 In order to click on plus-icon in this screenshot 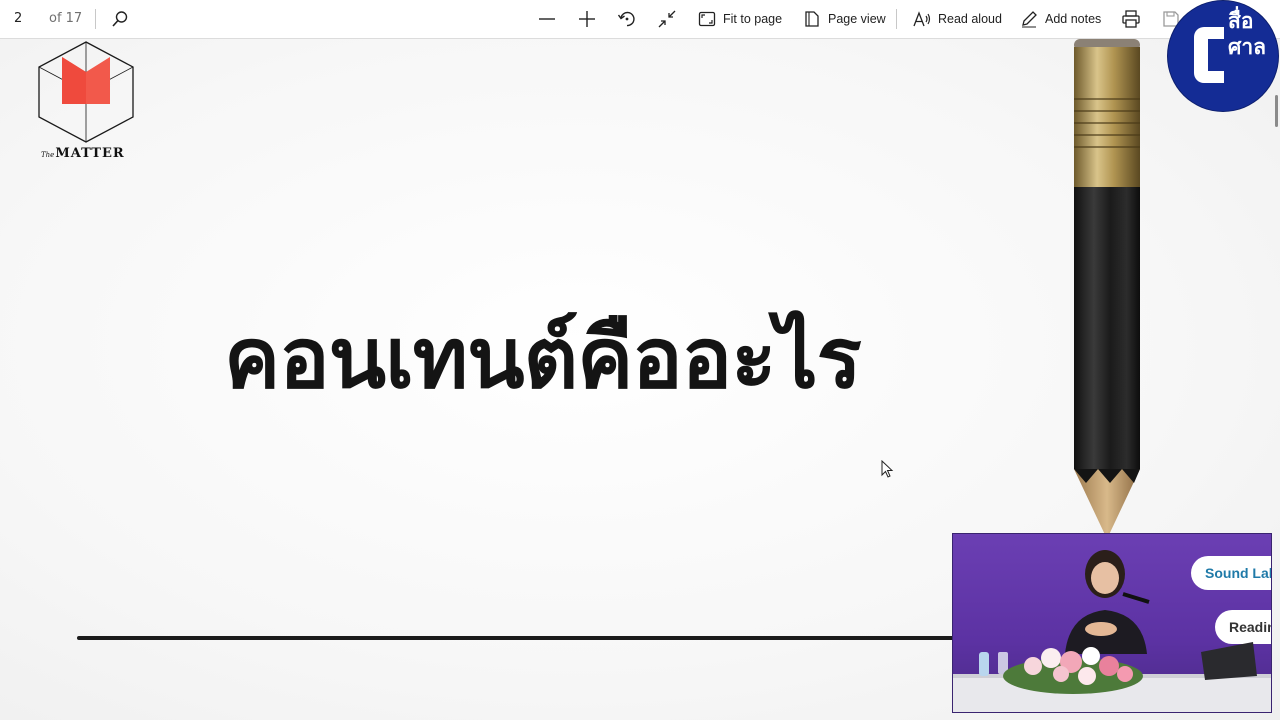, I will do `click(587, 19)`.